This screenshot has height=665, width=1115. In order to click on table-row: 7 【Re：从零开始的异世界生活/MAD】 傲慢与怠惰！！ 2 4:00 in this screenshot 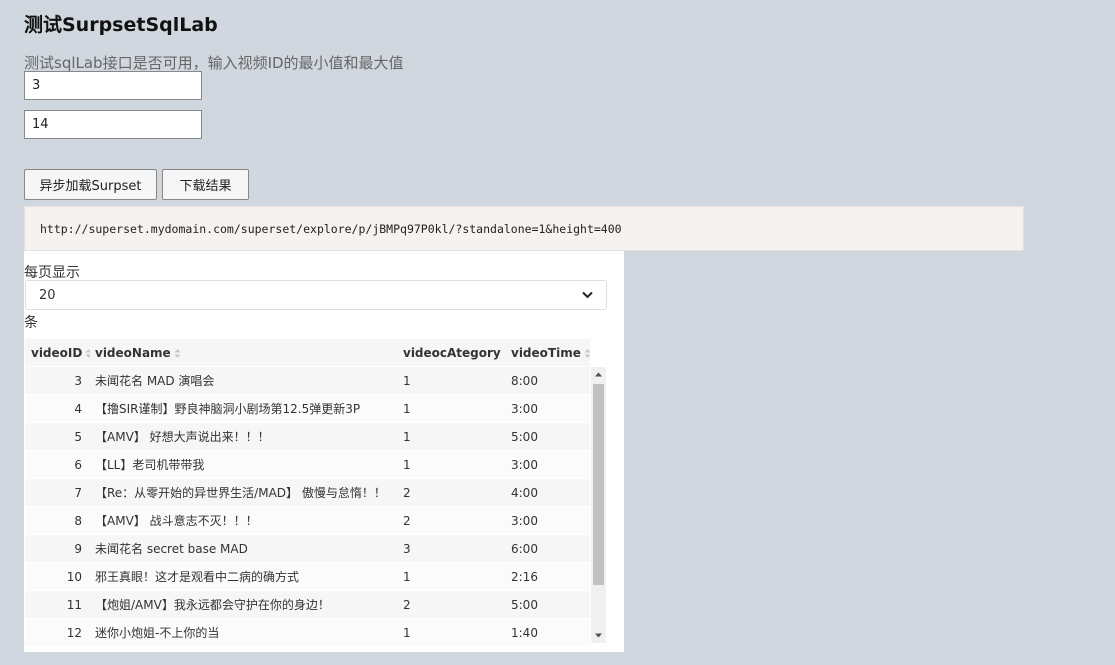, I will do `click(307, 493)`.